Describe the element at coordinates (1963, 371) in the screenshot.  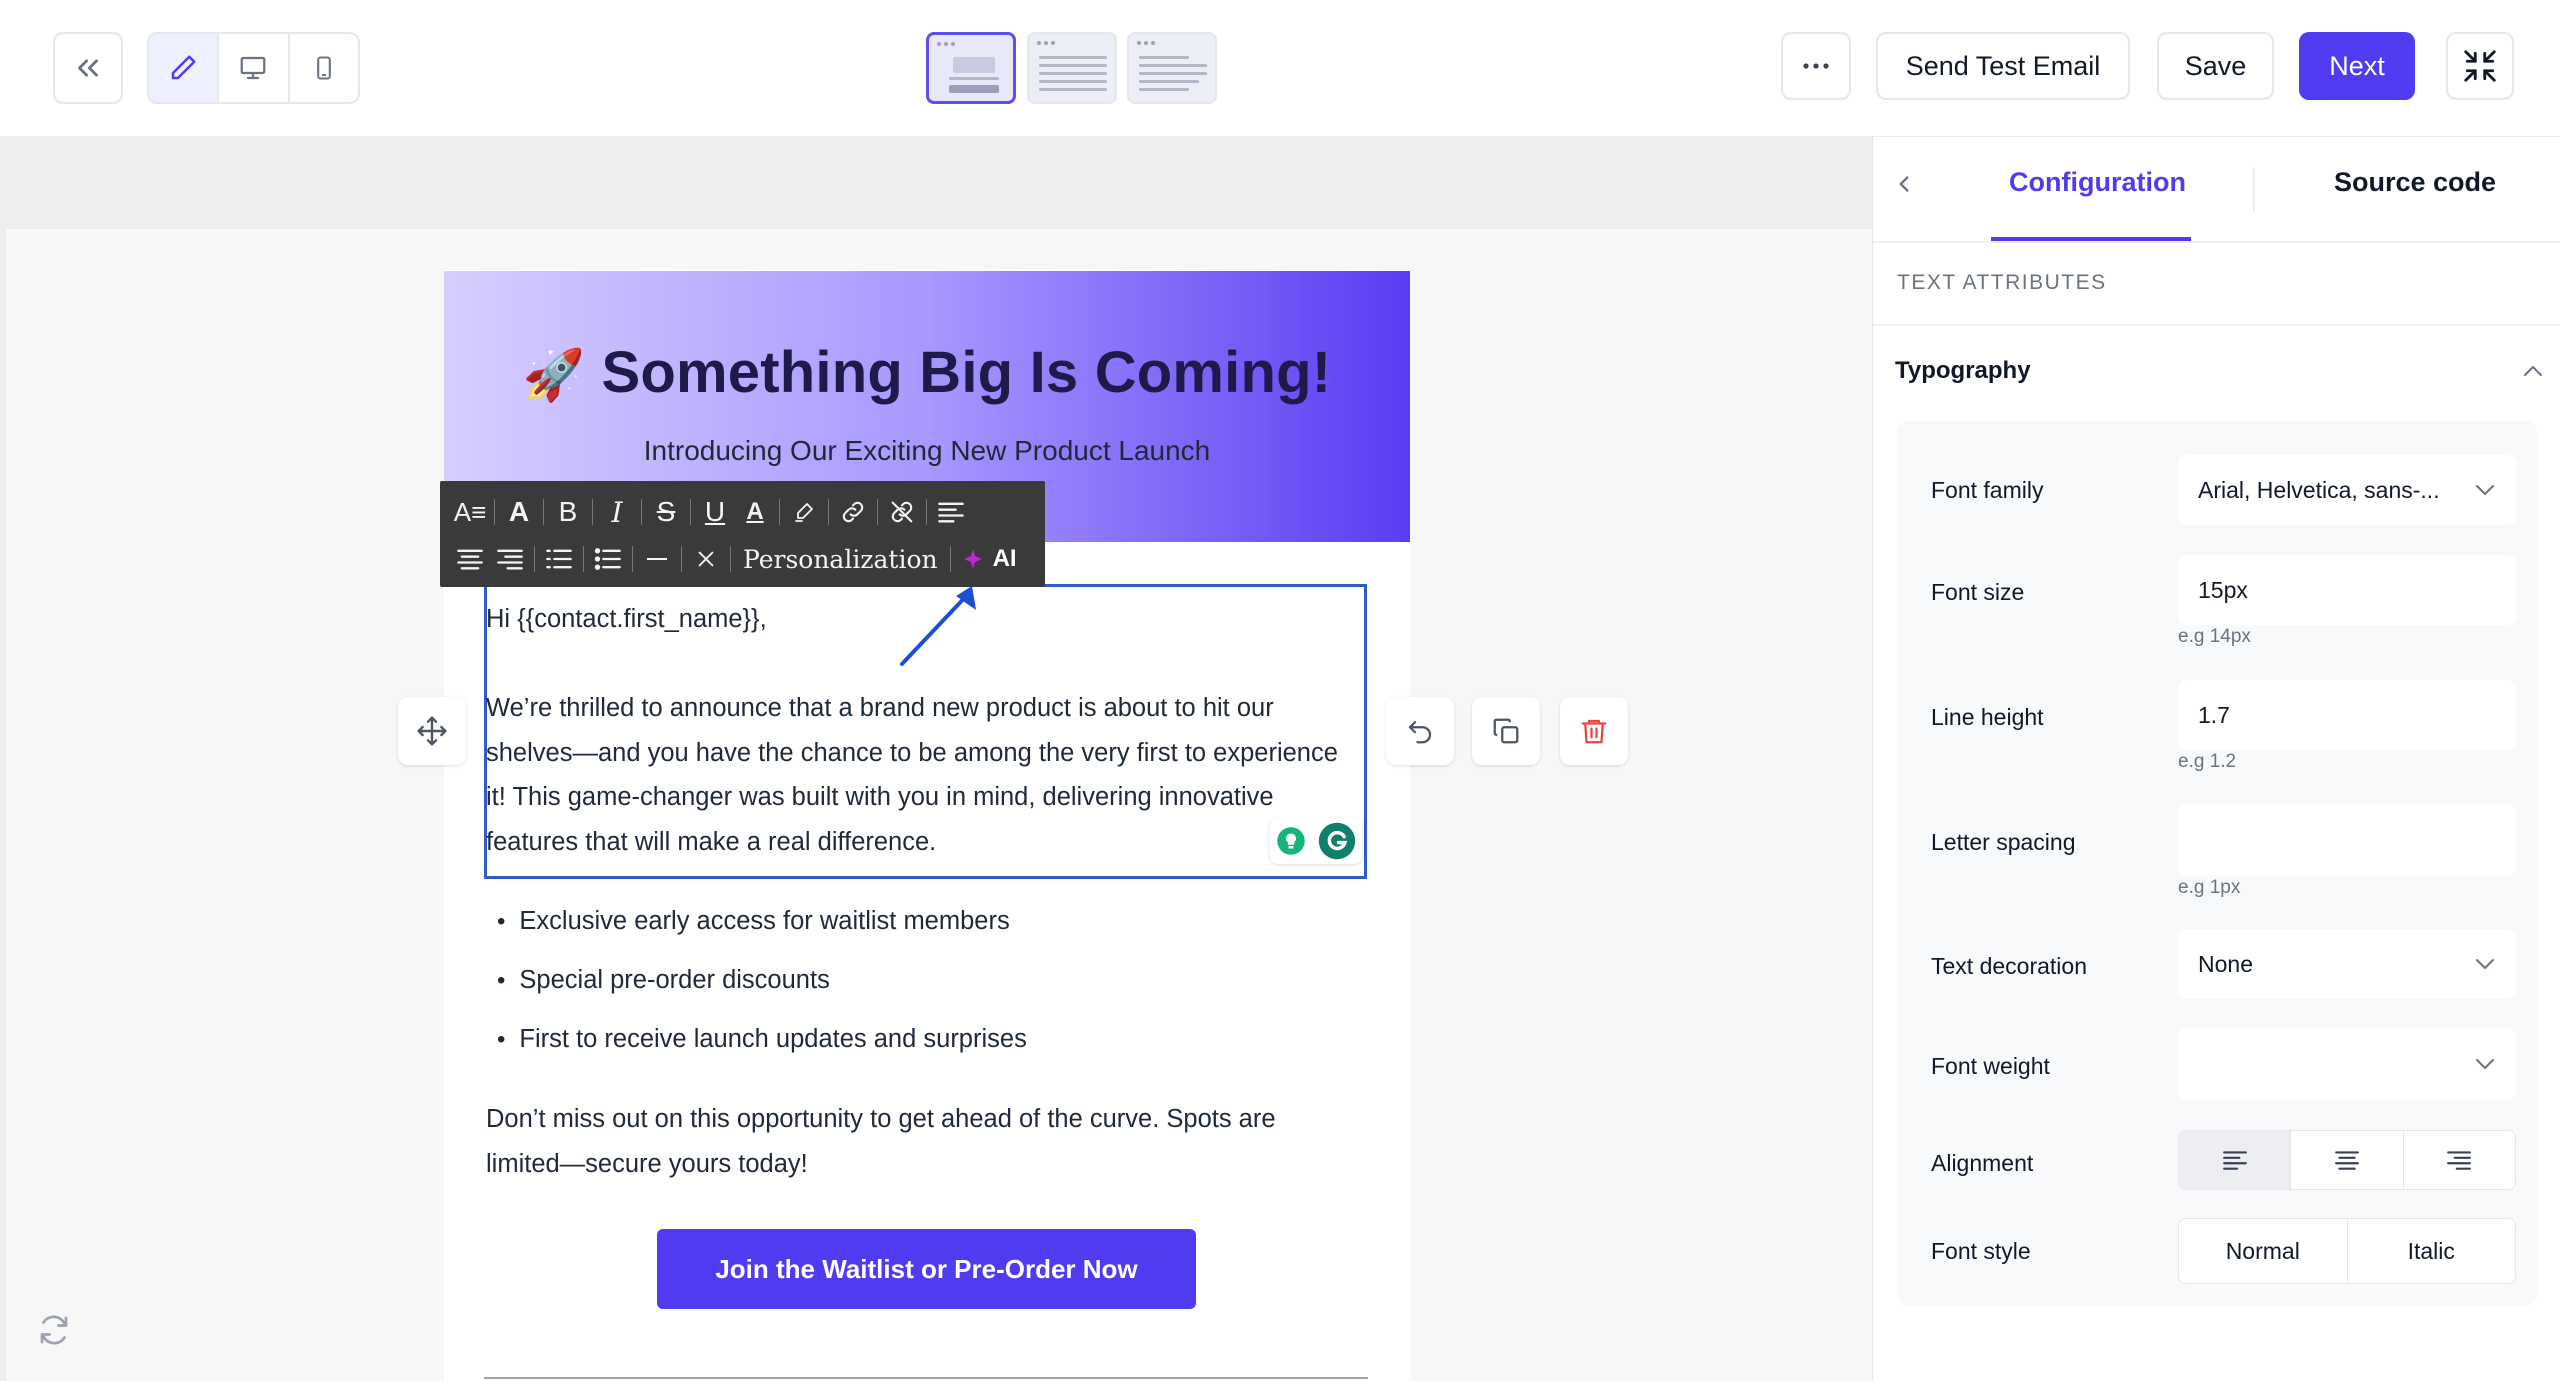
I see `typography-heading: Typography` at that location.